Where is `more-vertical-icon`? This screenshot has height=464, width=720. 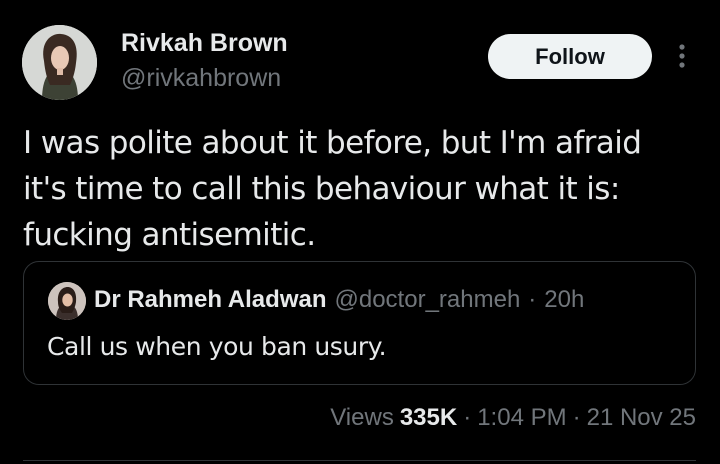
more-vertical-icon is located at coordinates (682, 56).